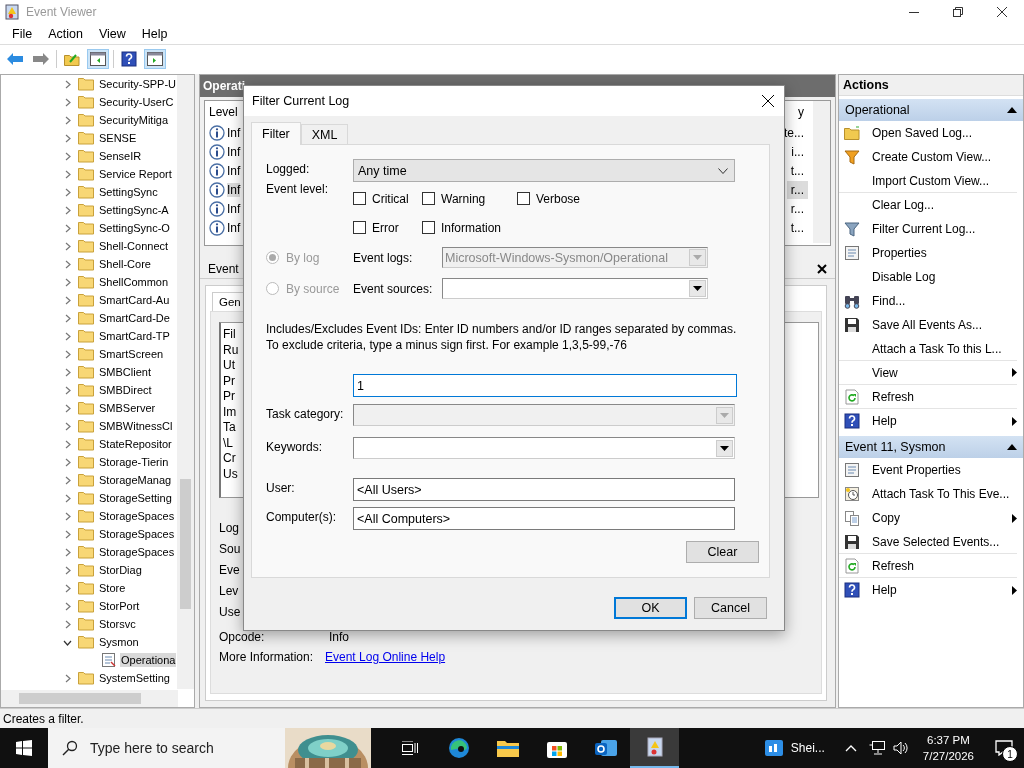 This screenshot has width=1024, height=768. Describe the element at coordinates (128, 192) in the screenshot. I see `tree-item: SettingSync` at that location.